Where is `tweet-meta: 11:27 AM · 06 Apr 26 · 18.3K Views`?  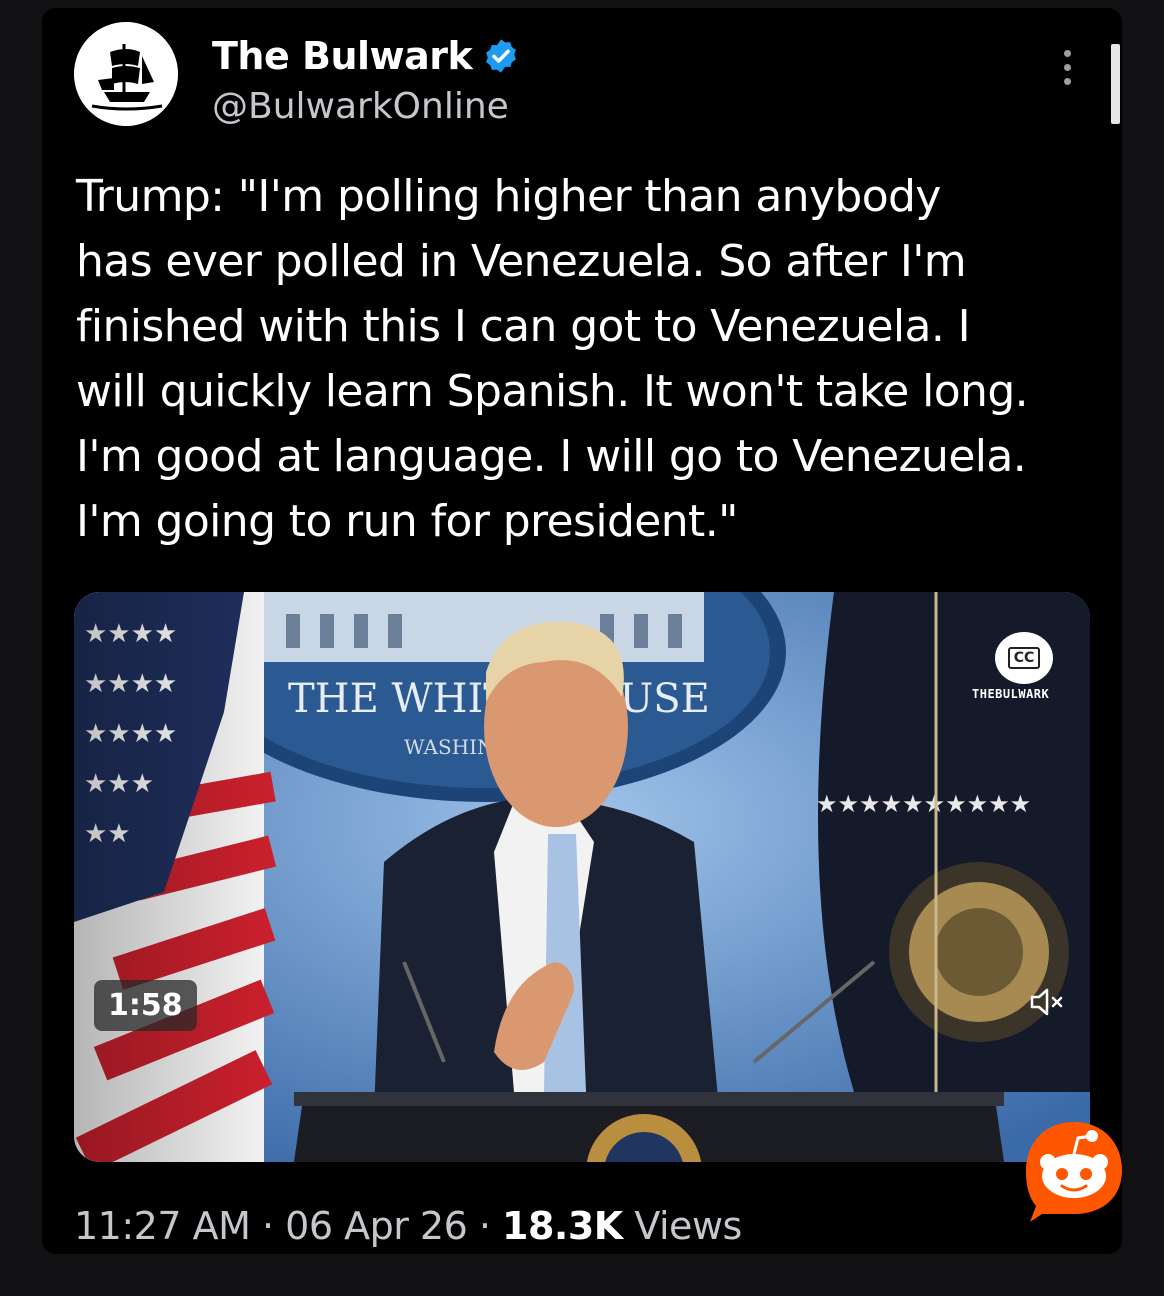 tweet-meta: 11:27 AM · 06 Apr 26 · 18.3K Views is located at coordinates (408, 1226).